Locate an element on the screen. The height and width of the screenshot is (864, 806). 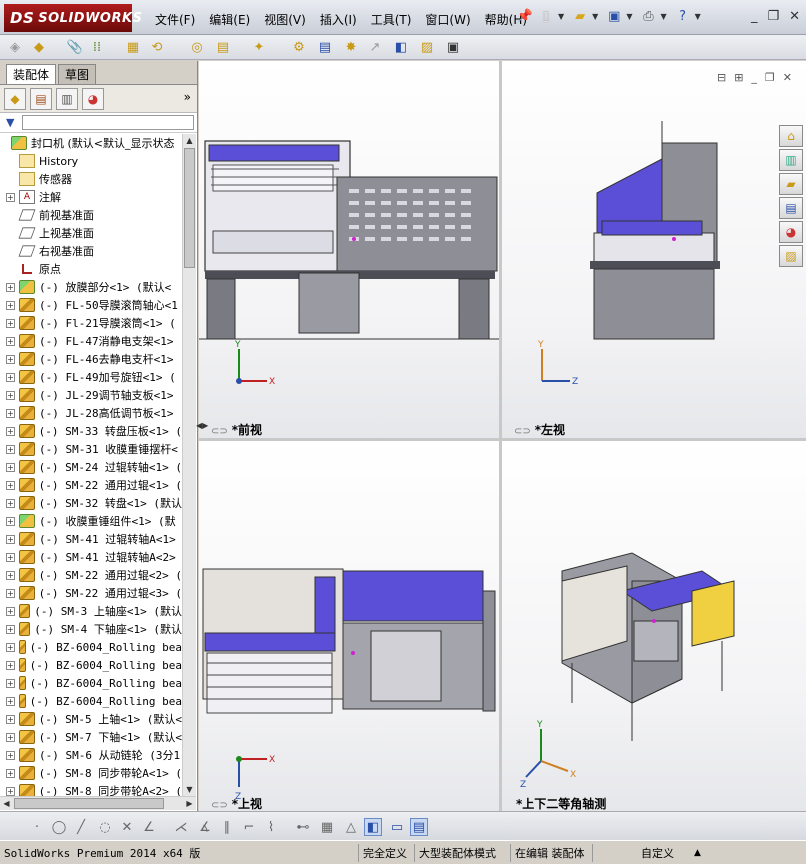
line-icon: ╱ is located at coordinates (81, 827).